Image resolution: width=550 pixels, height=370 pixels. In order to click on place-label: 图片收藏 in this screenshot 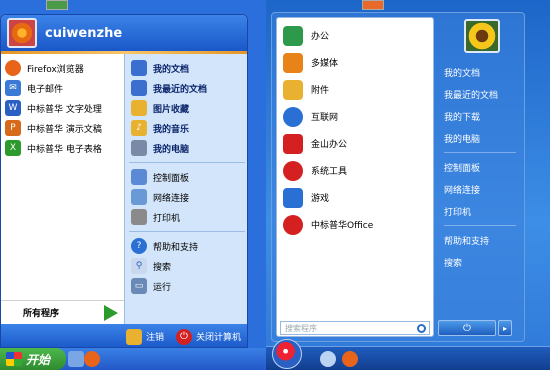, I will do `click(171, 109)`.